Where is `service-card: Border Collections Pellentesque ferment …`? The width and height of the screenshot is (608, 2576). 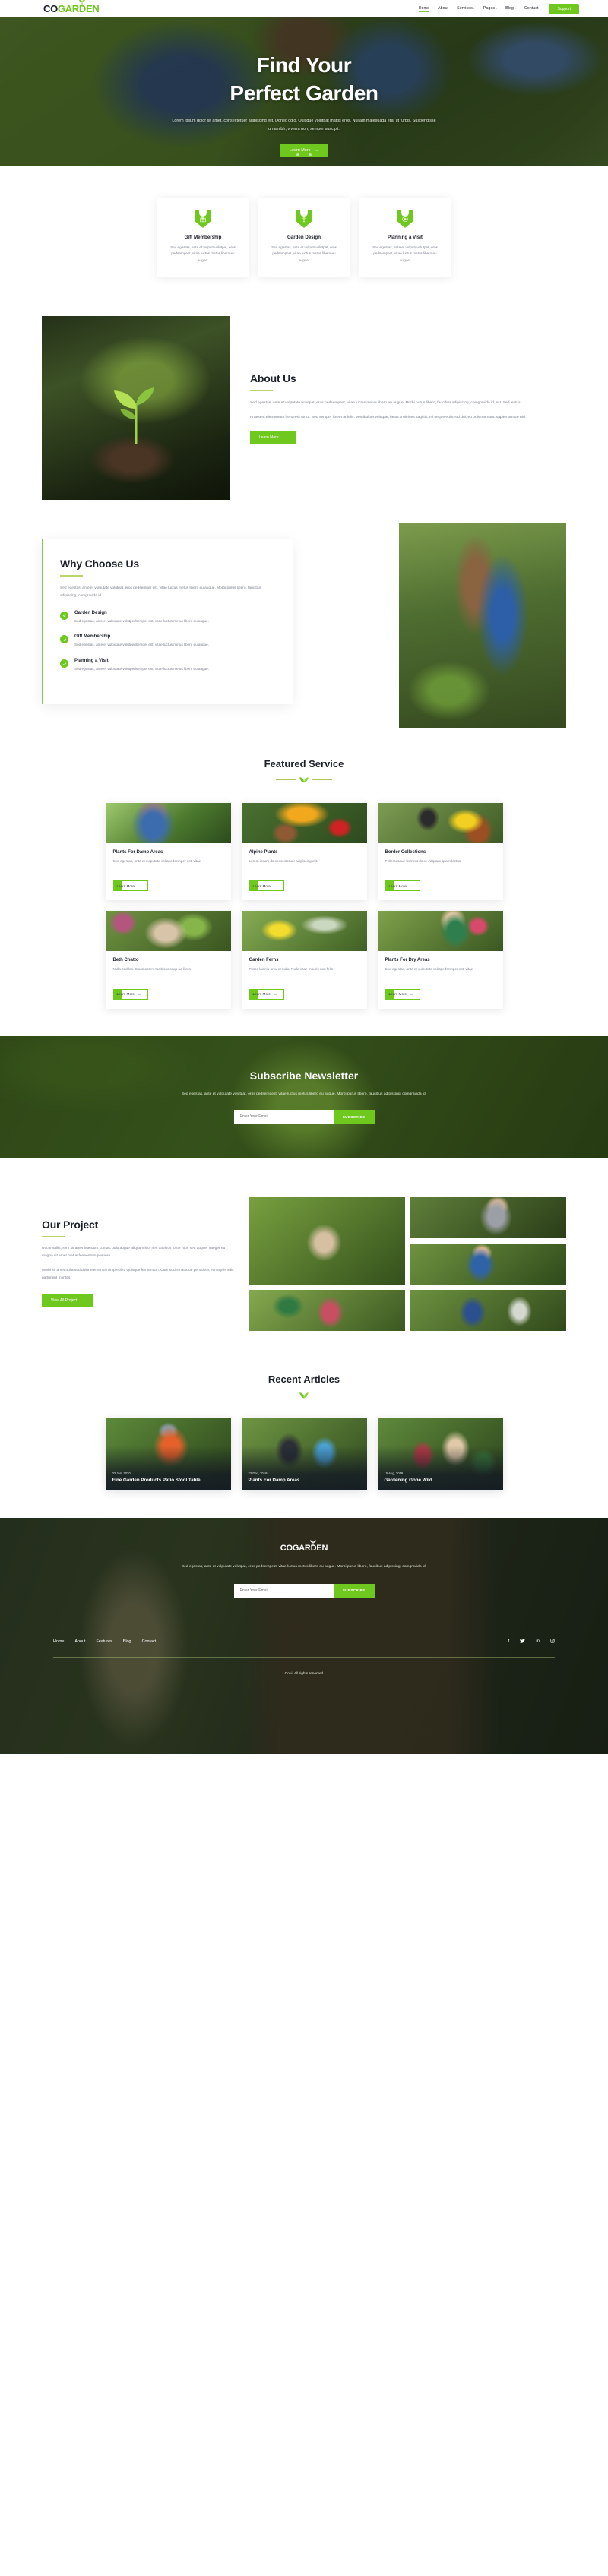
service-card: Border Collections Pellentesque ferment … is located at coordinates (440, 851).